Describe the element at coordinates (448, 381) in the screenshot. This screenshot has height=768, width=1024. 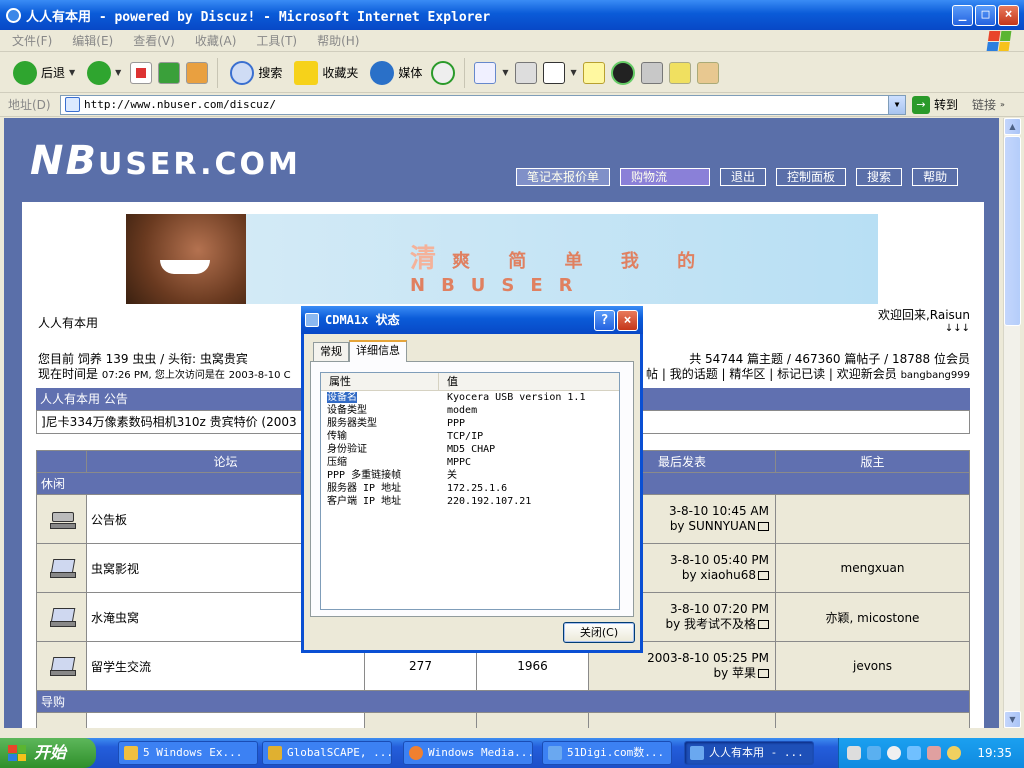
I see `column-value: 值` at that location.